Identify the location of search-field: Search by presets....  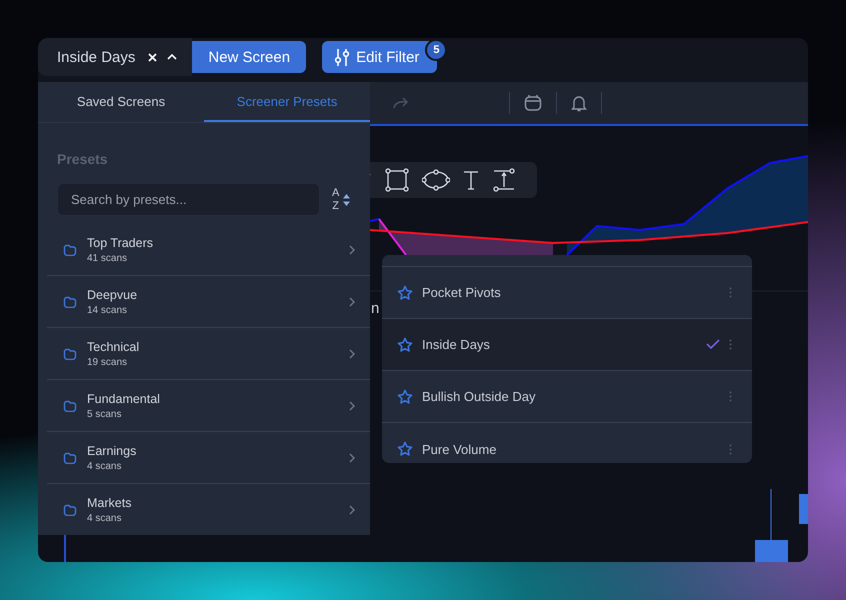
(188, 199).